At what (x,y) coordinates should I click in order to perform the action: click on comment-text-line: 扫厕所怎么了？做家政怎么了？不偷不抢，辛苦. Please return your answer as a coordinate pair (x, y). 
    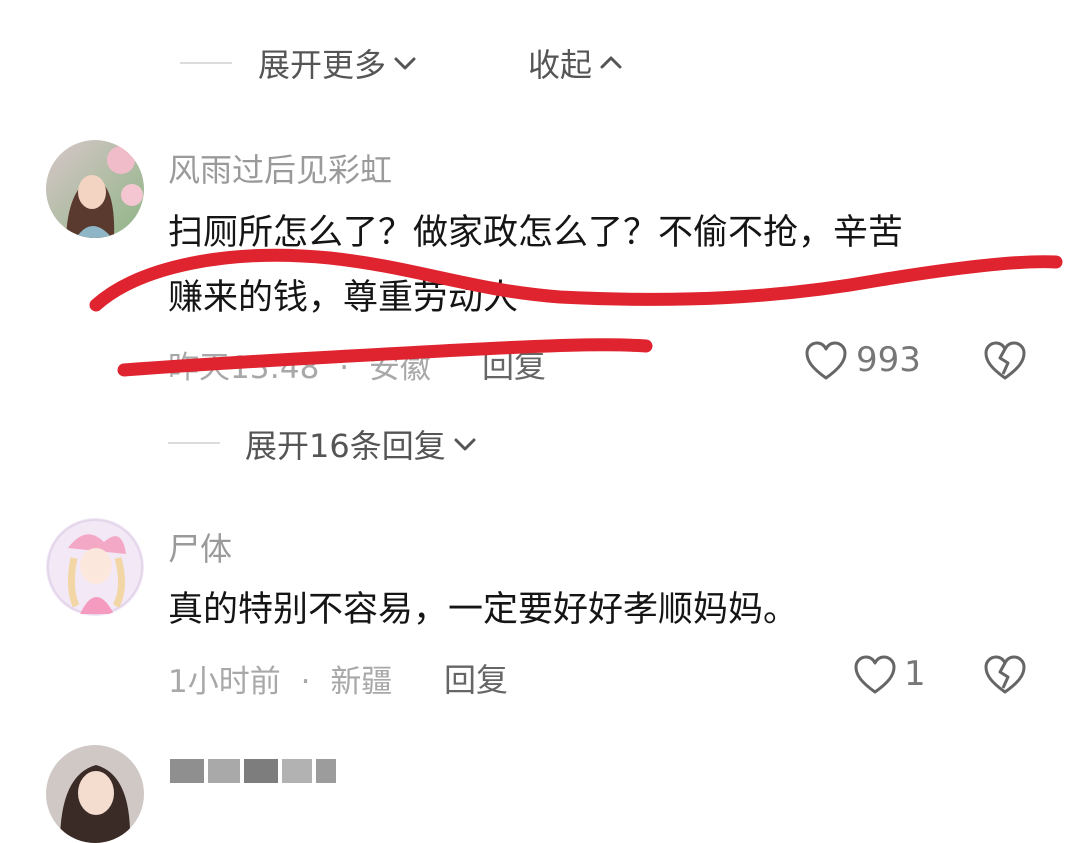
    Looking at the image, I should click on (536, 233).